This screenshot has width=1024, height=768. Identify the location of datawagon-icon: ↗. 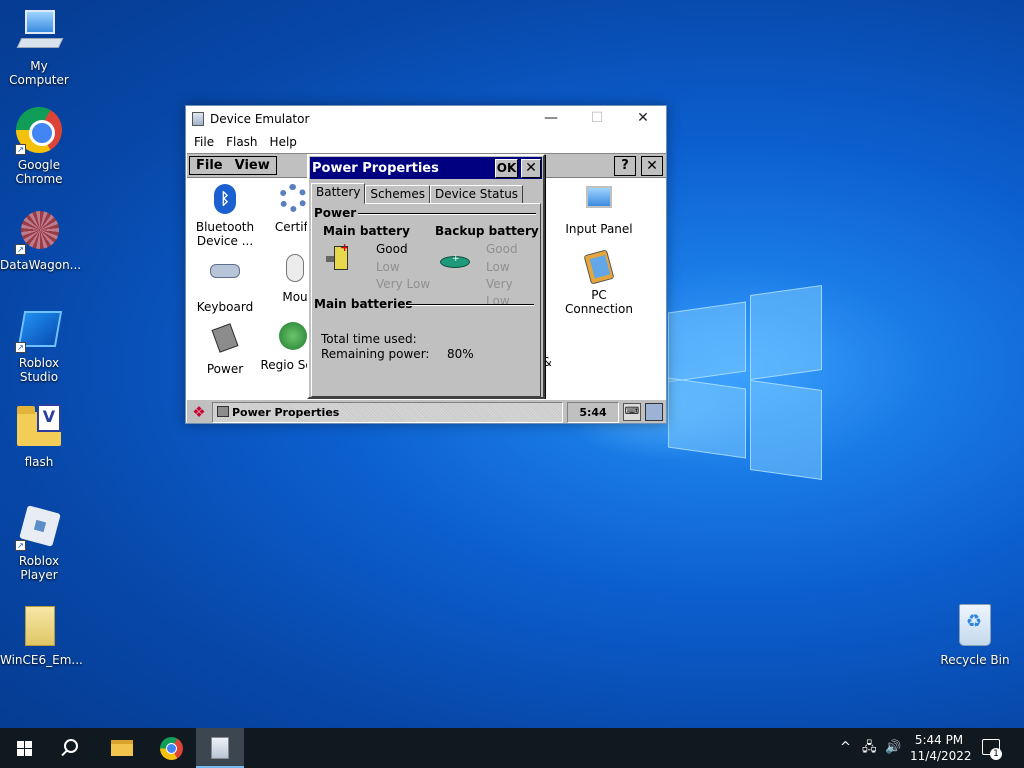
(39, 231).